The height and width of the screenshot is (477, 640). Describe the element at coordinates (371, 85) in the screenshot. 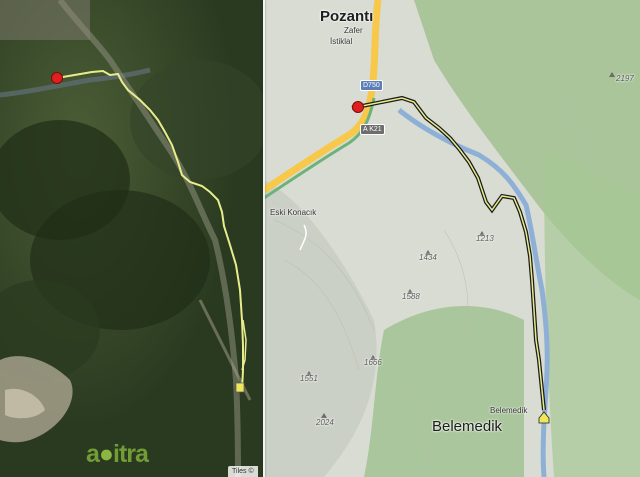

I see `road-shield-d750: D750` at that location.